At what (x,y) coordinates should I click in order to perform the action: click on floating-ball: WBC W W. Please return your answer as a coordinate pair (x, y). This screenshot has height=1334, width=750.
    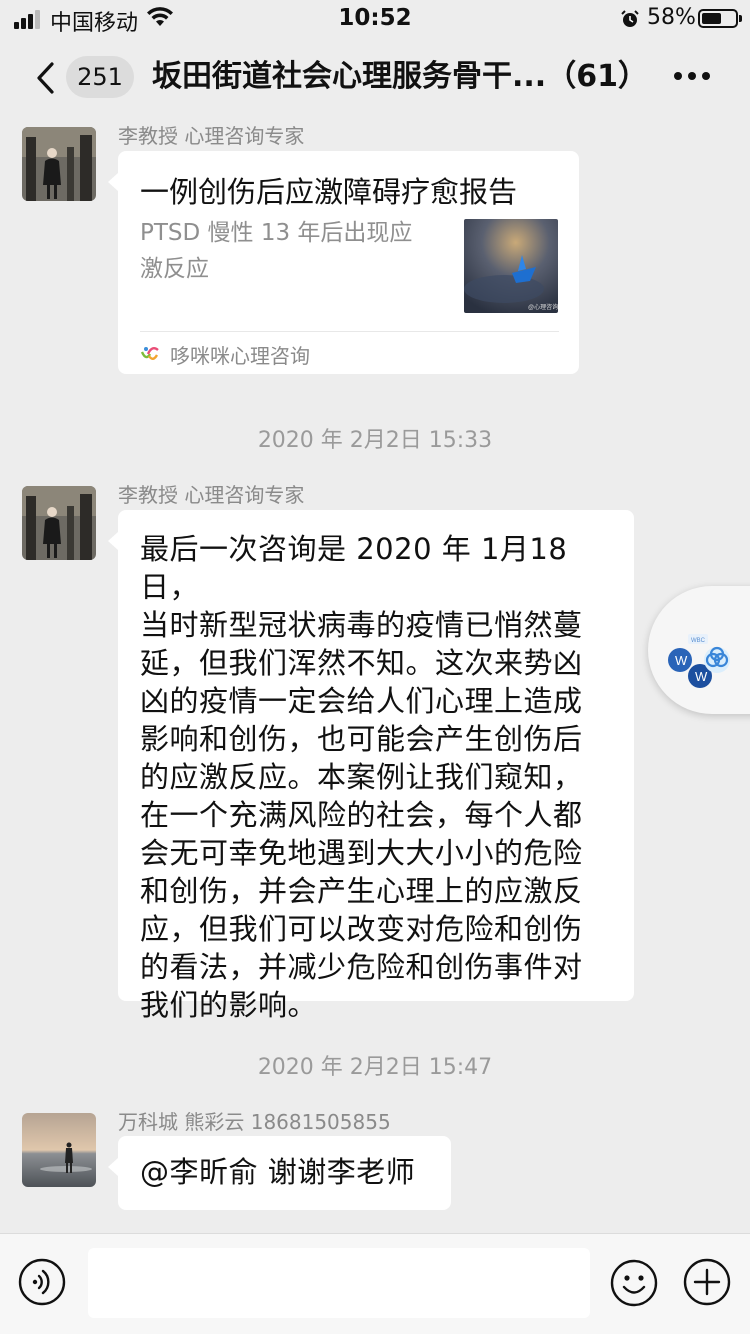
    Looking at the image, I should click on (699, 650).